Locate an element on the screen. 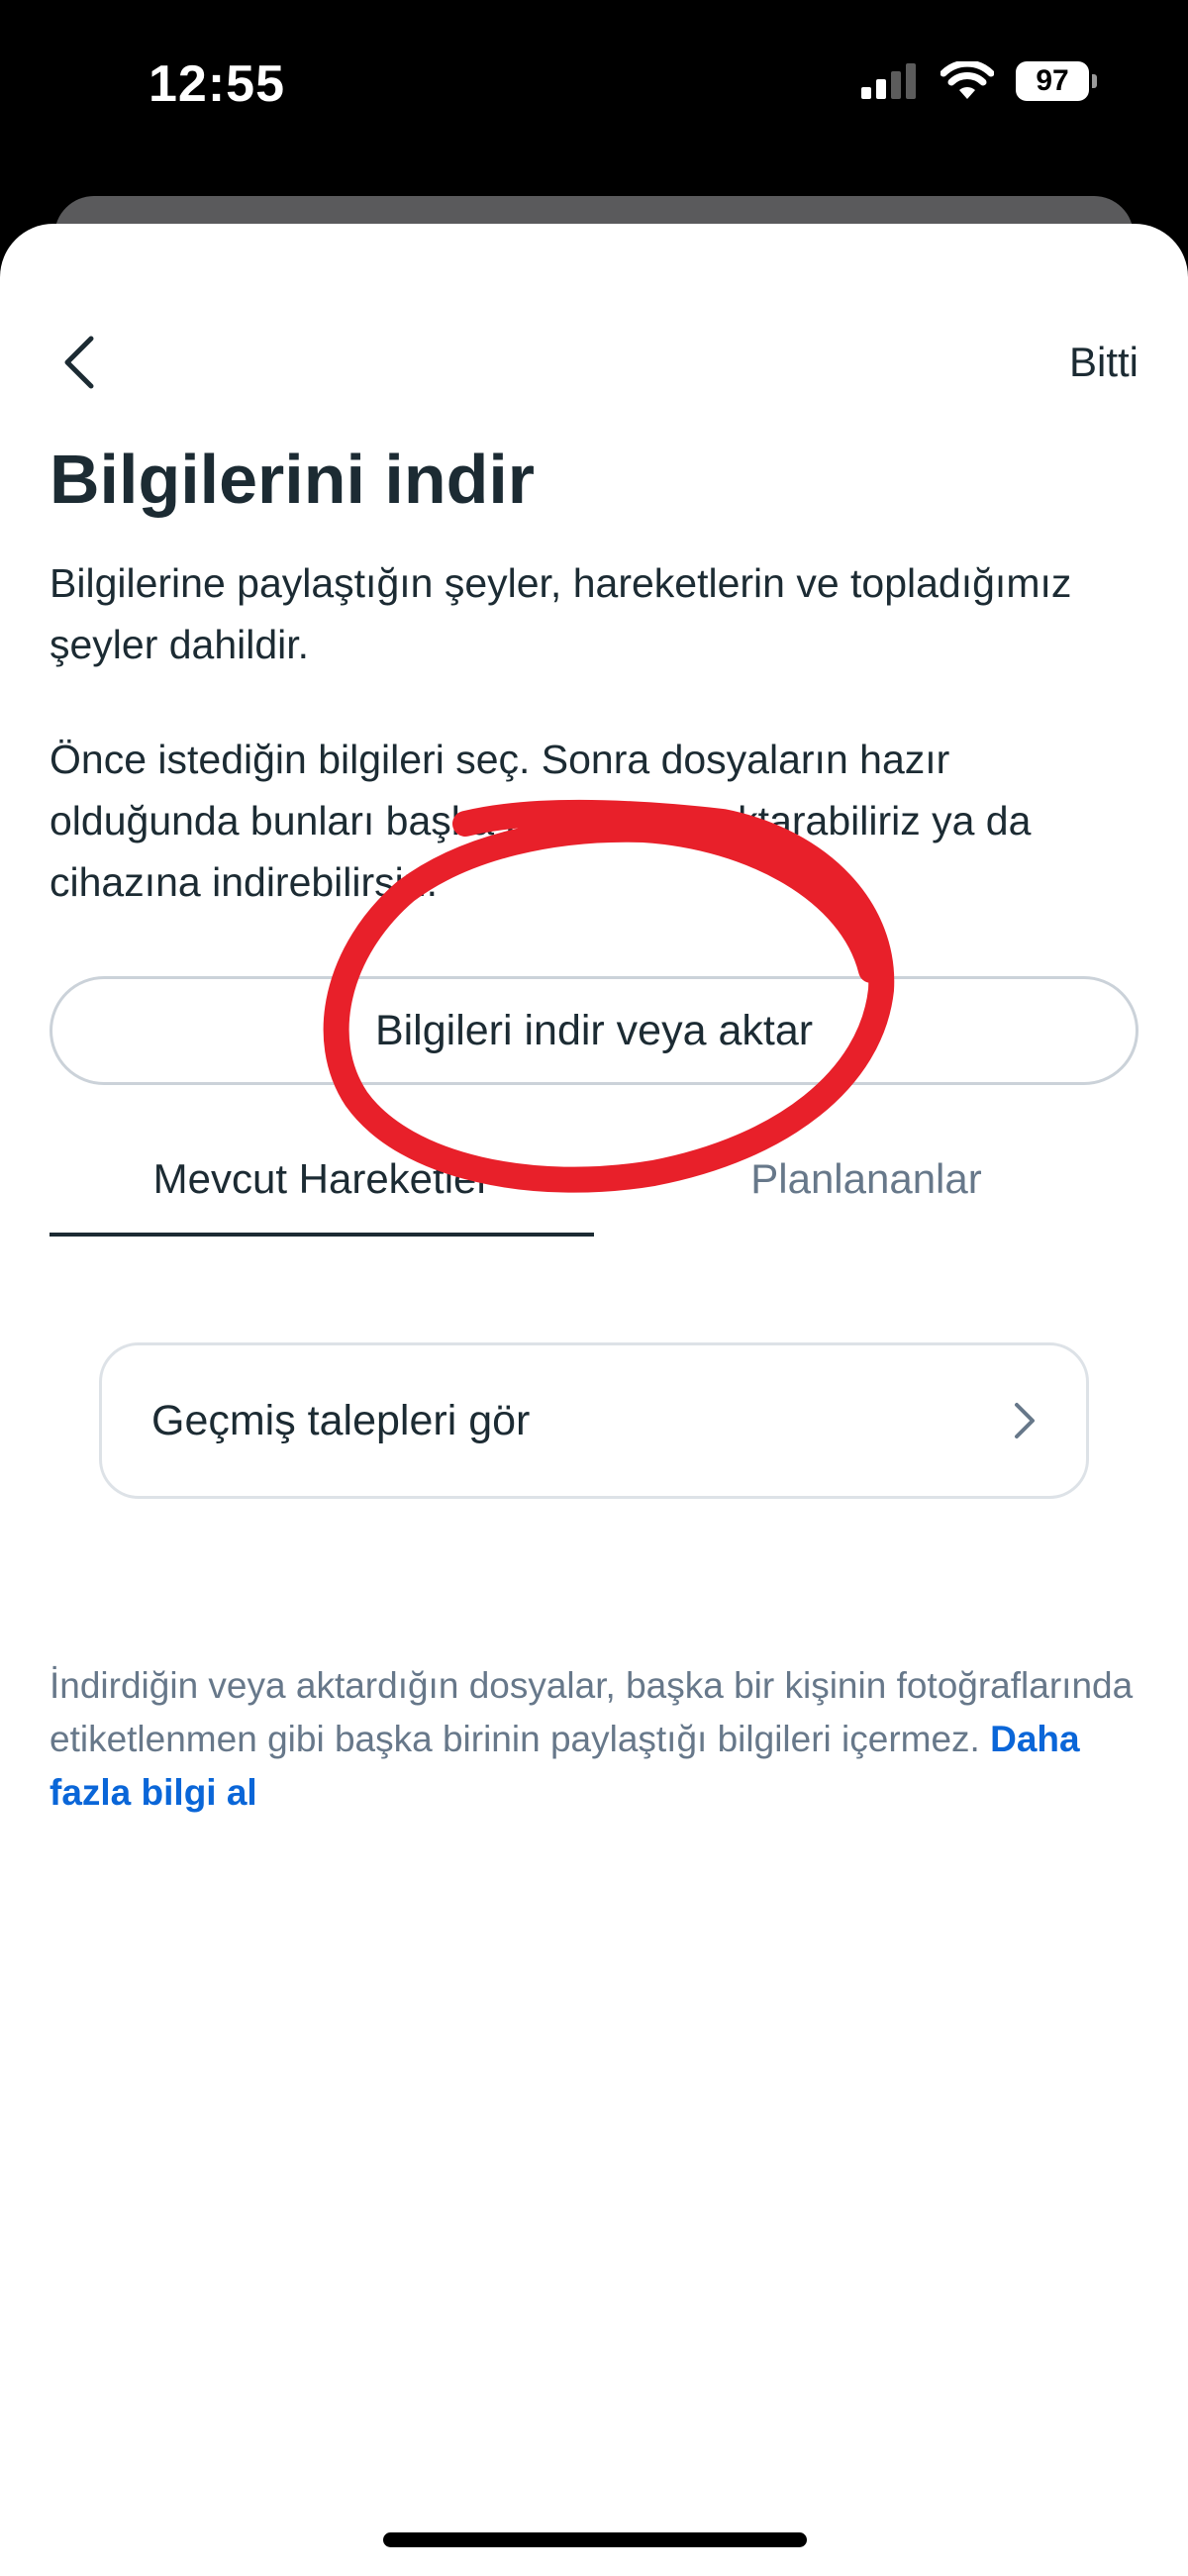 The width and height of the screenshot is (1188, 2576). status-icons: 97 is located at coordinates (979, 81).